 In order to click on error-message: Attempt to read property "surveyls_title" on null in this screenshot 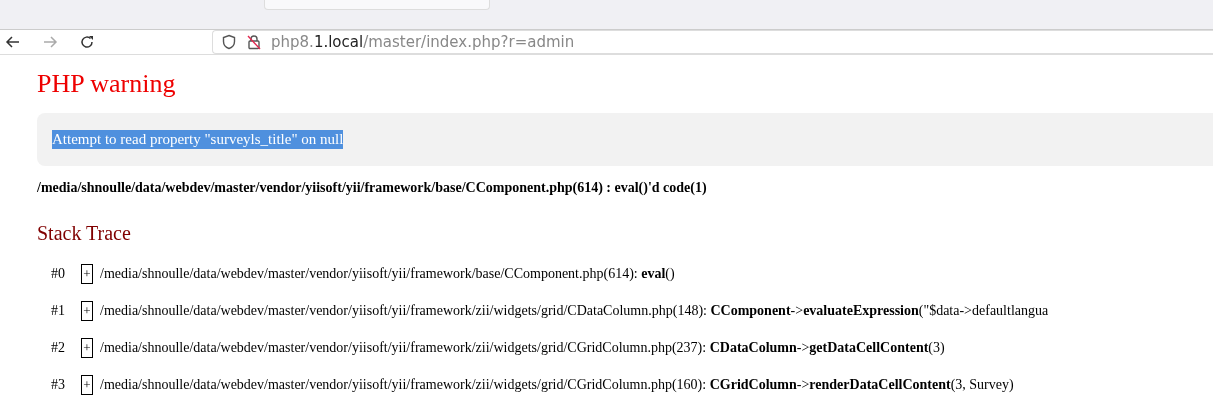, I will do `click(198, 139)`.